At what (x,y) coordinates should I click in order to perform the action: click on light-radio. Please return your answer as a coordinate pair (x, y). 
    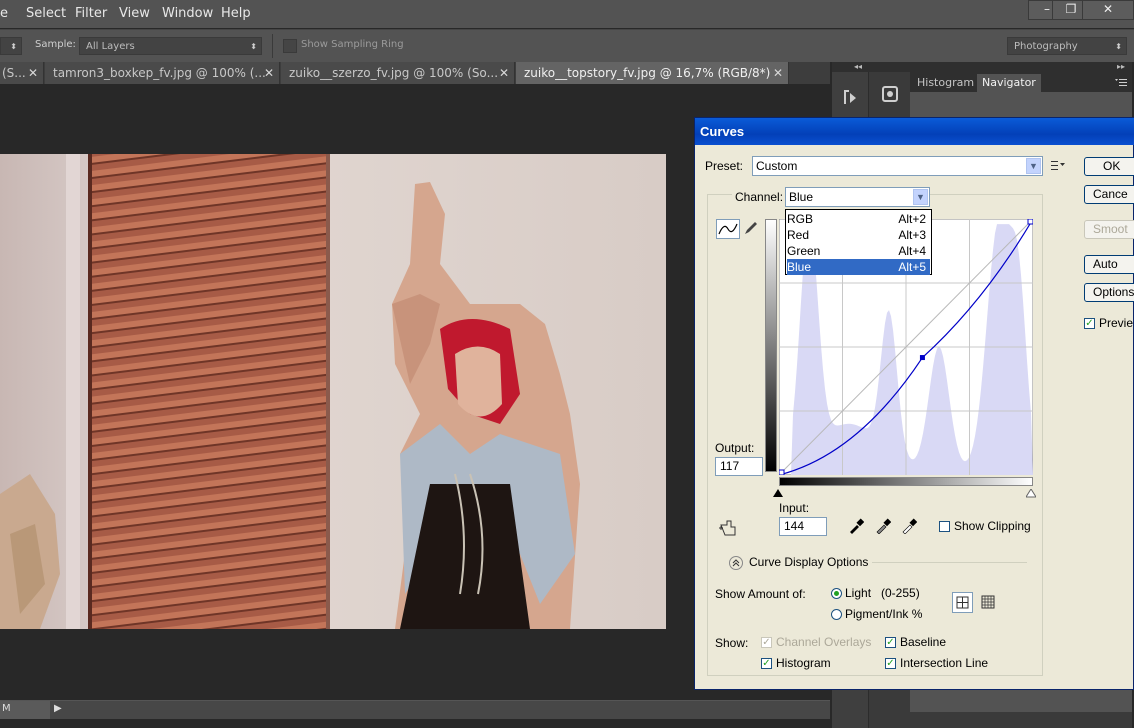
    Looking at the image, I should click on (836, 593).